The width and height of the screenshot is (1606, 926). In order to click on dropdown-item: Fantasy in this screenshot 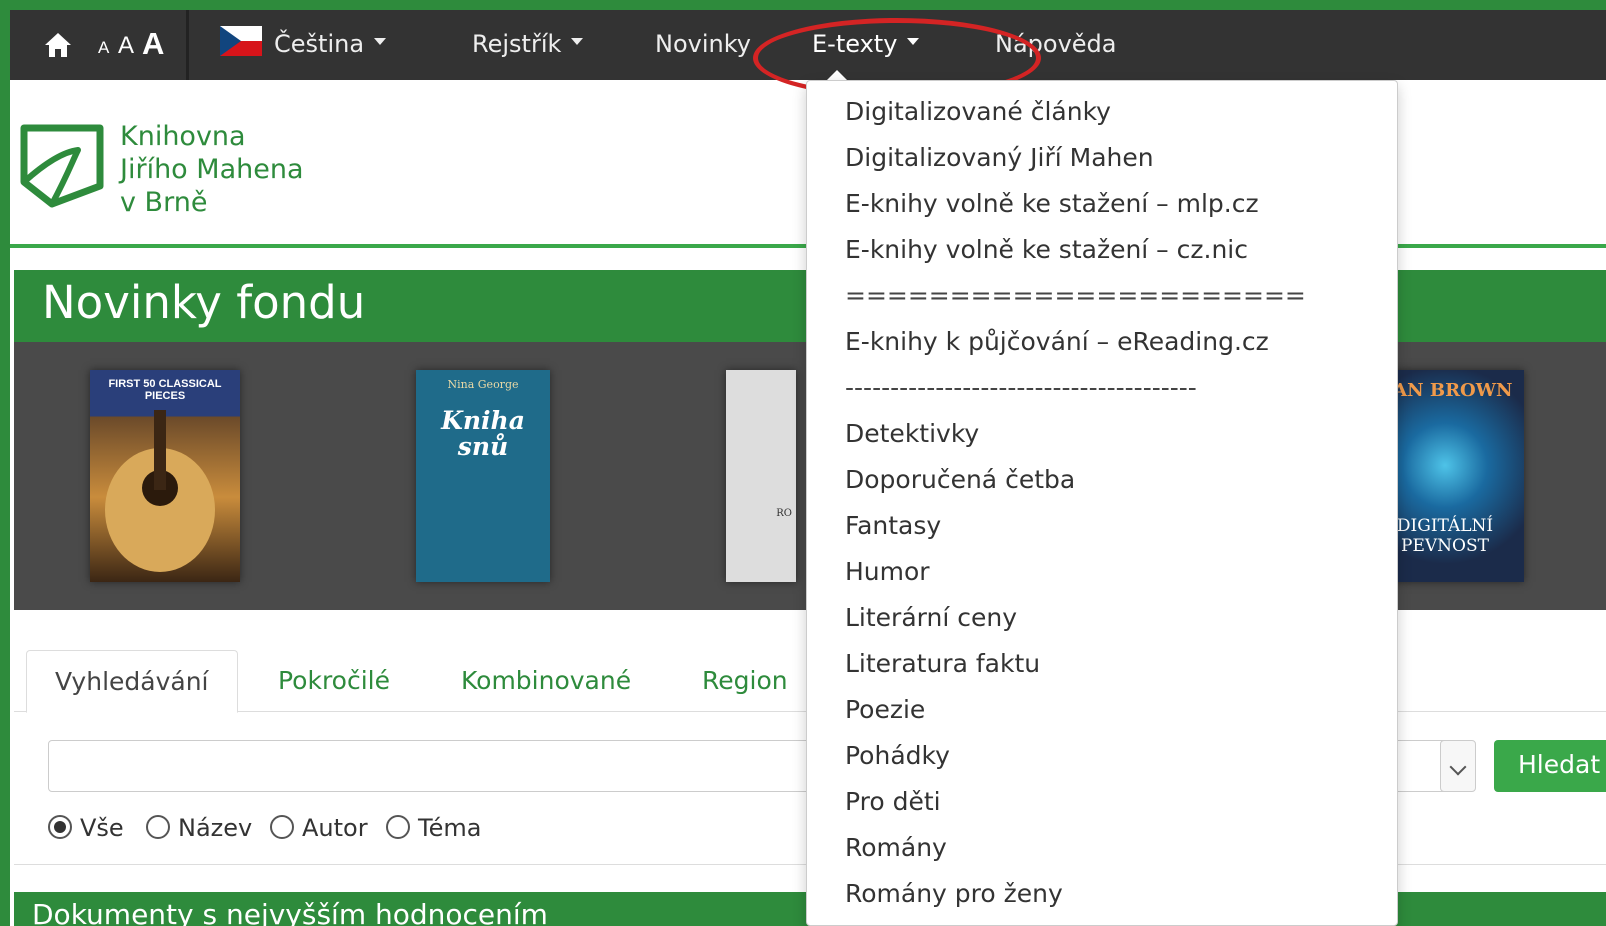, I will do `click(1102, 530)`.